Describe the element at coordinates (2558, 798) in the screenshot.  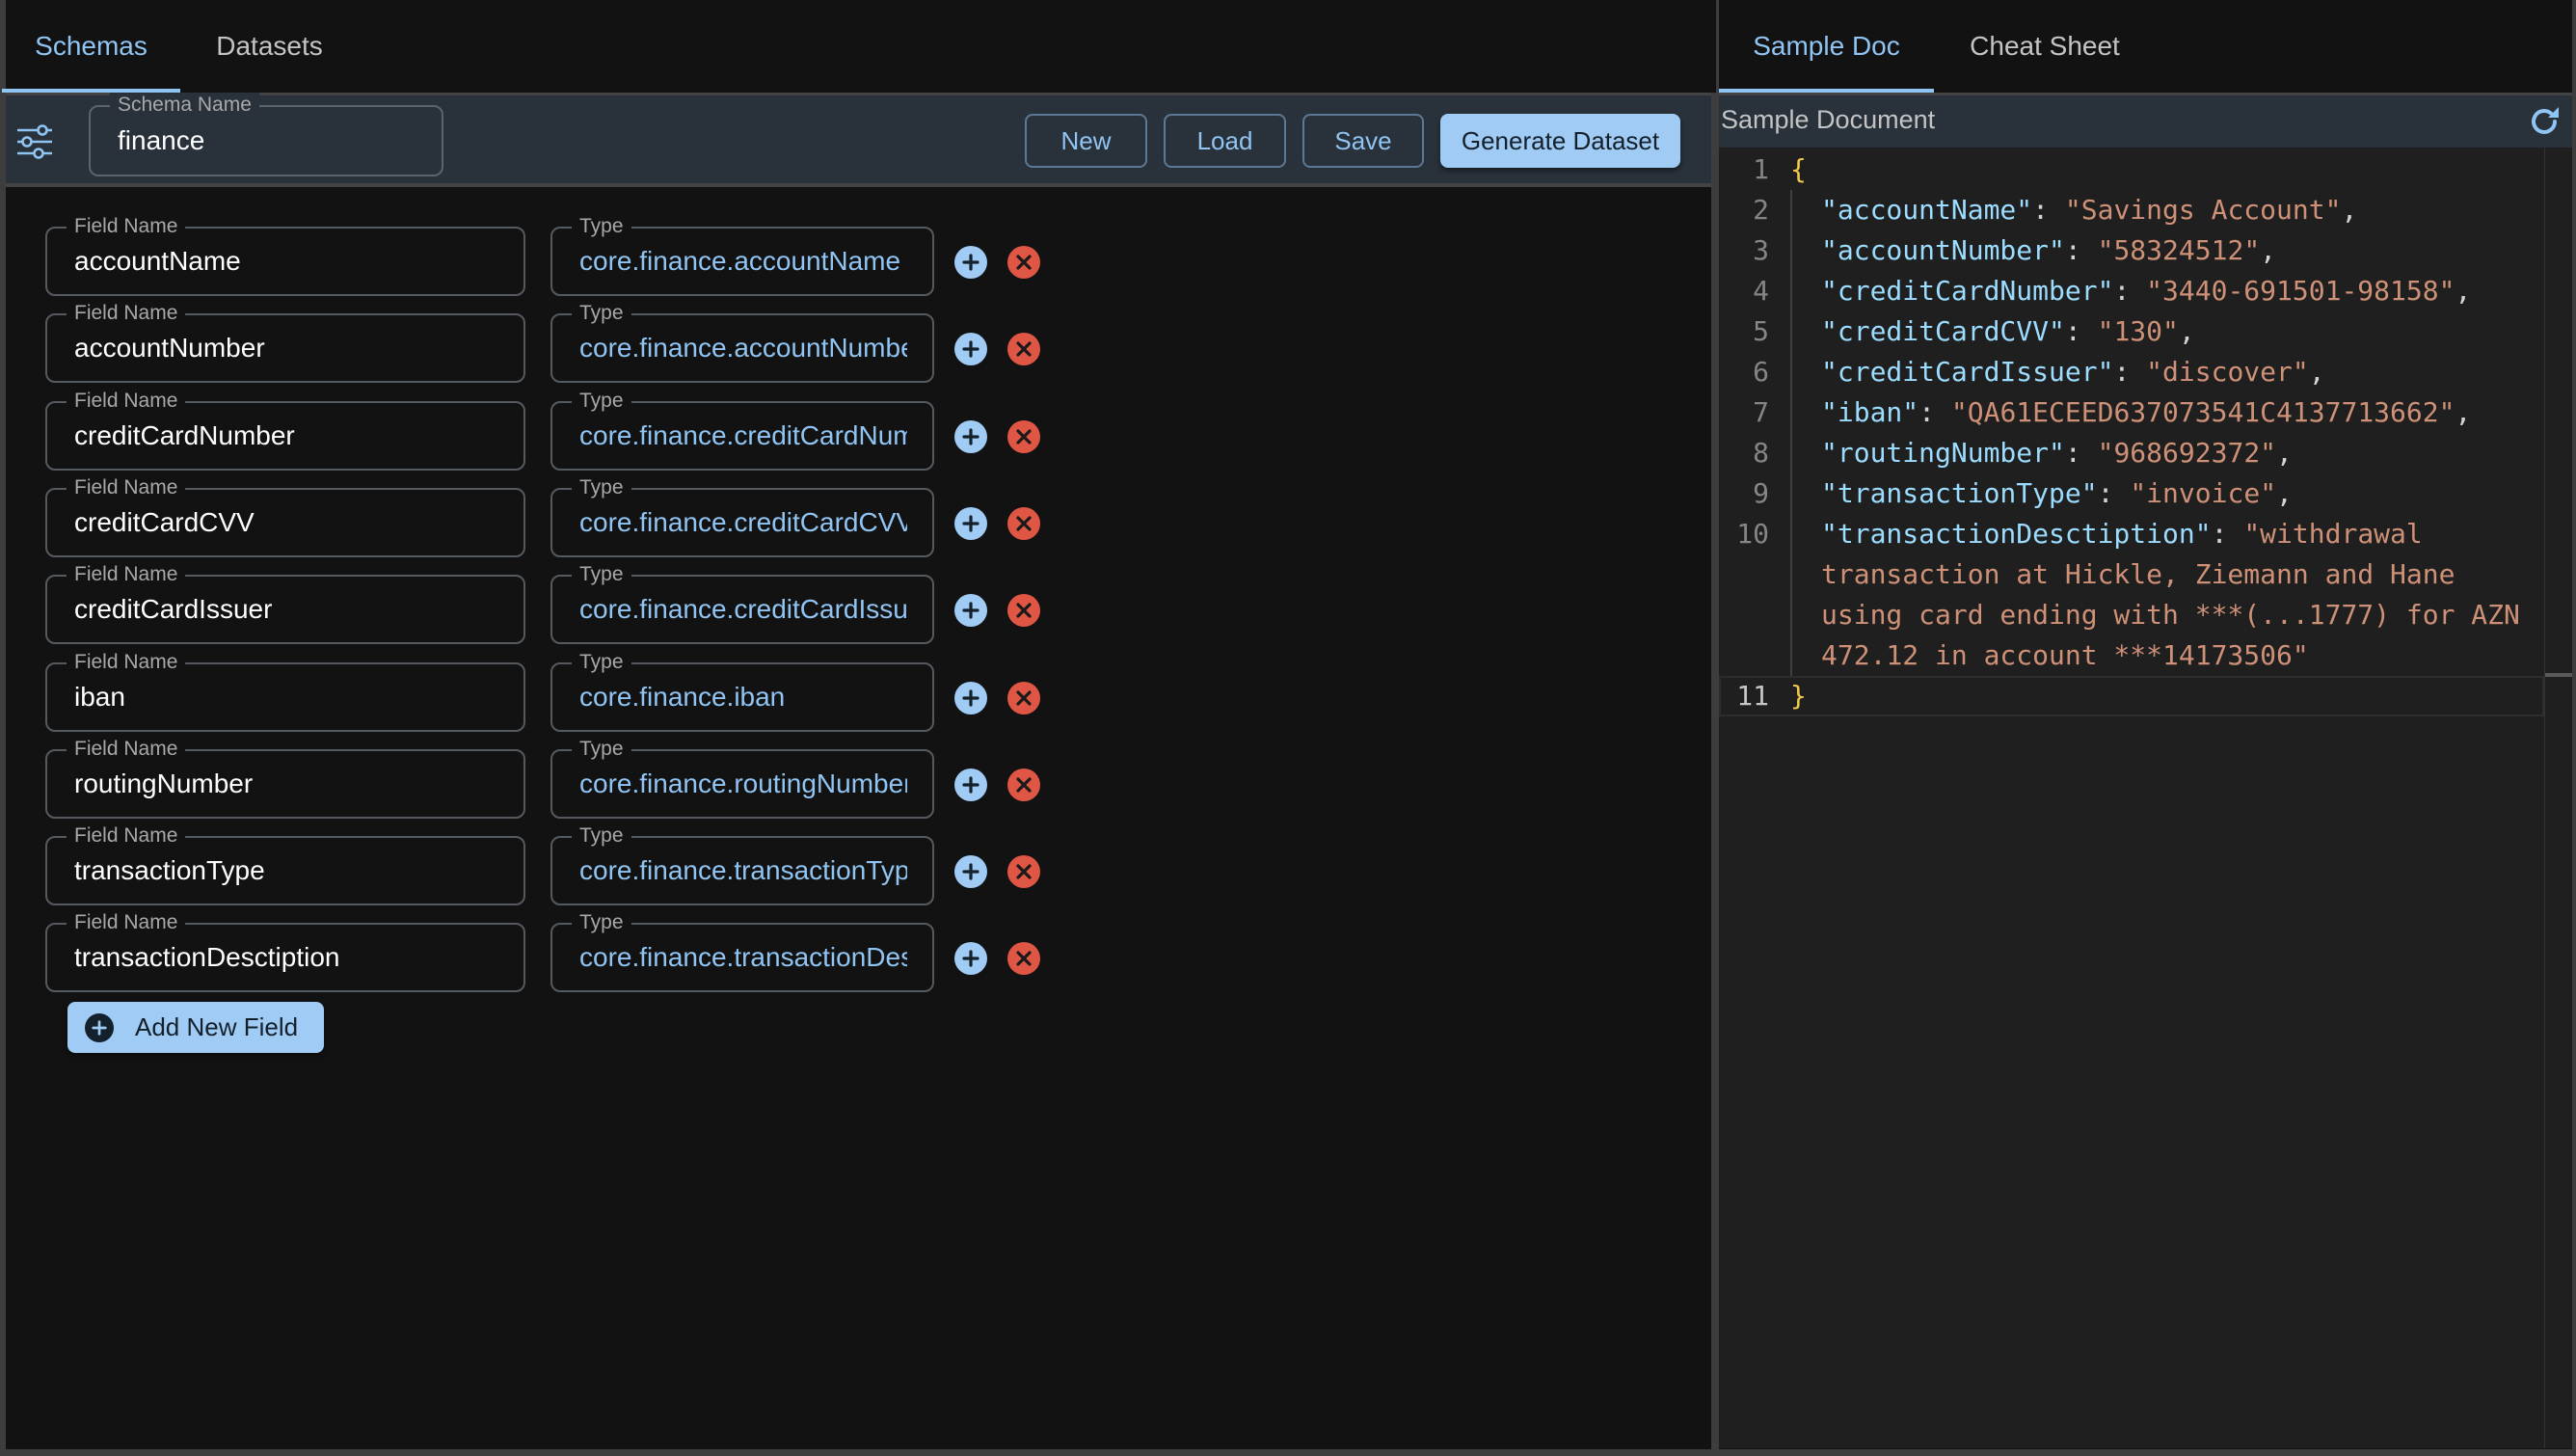
I see `editor-scrollbar` at that location.